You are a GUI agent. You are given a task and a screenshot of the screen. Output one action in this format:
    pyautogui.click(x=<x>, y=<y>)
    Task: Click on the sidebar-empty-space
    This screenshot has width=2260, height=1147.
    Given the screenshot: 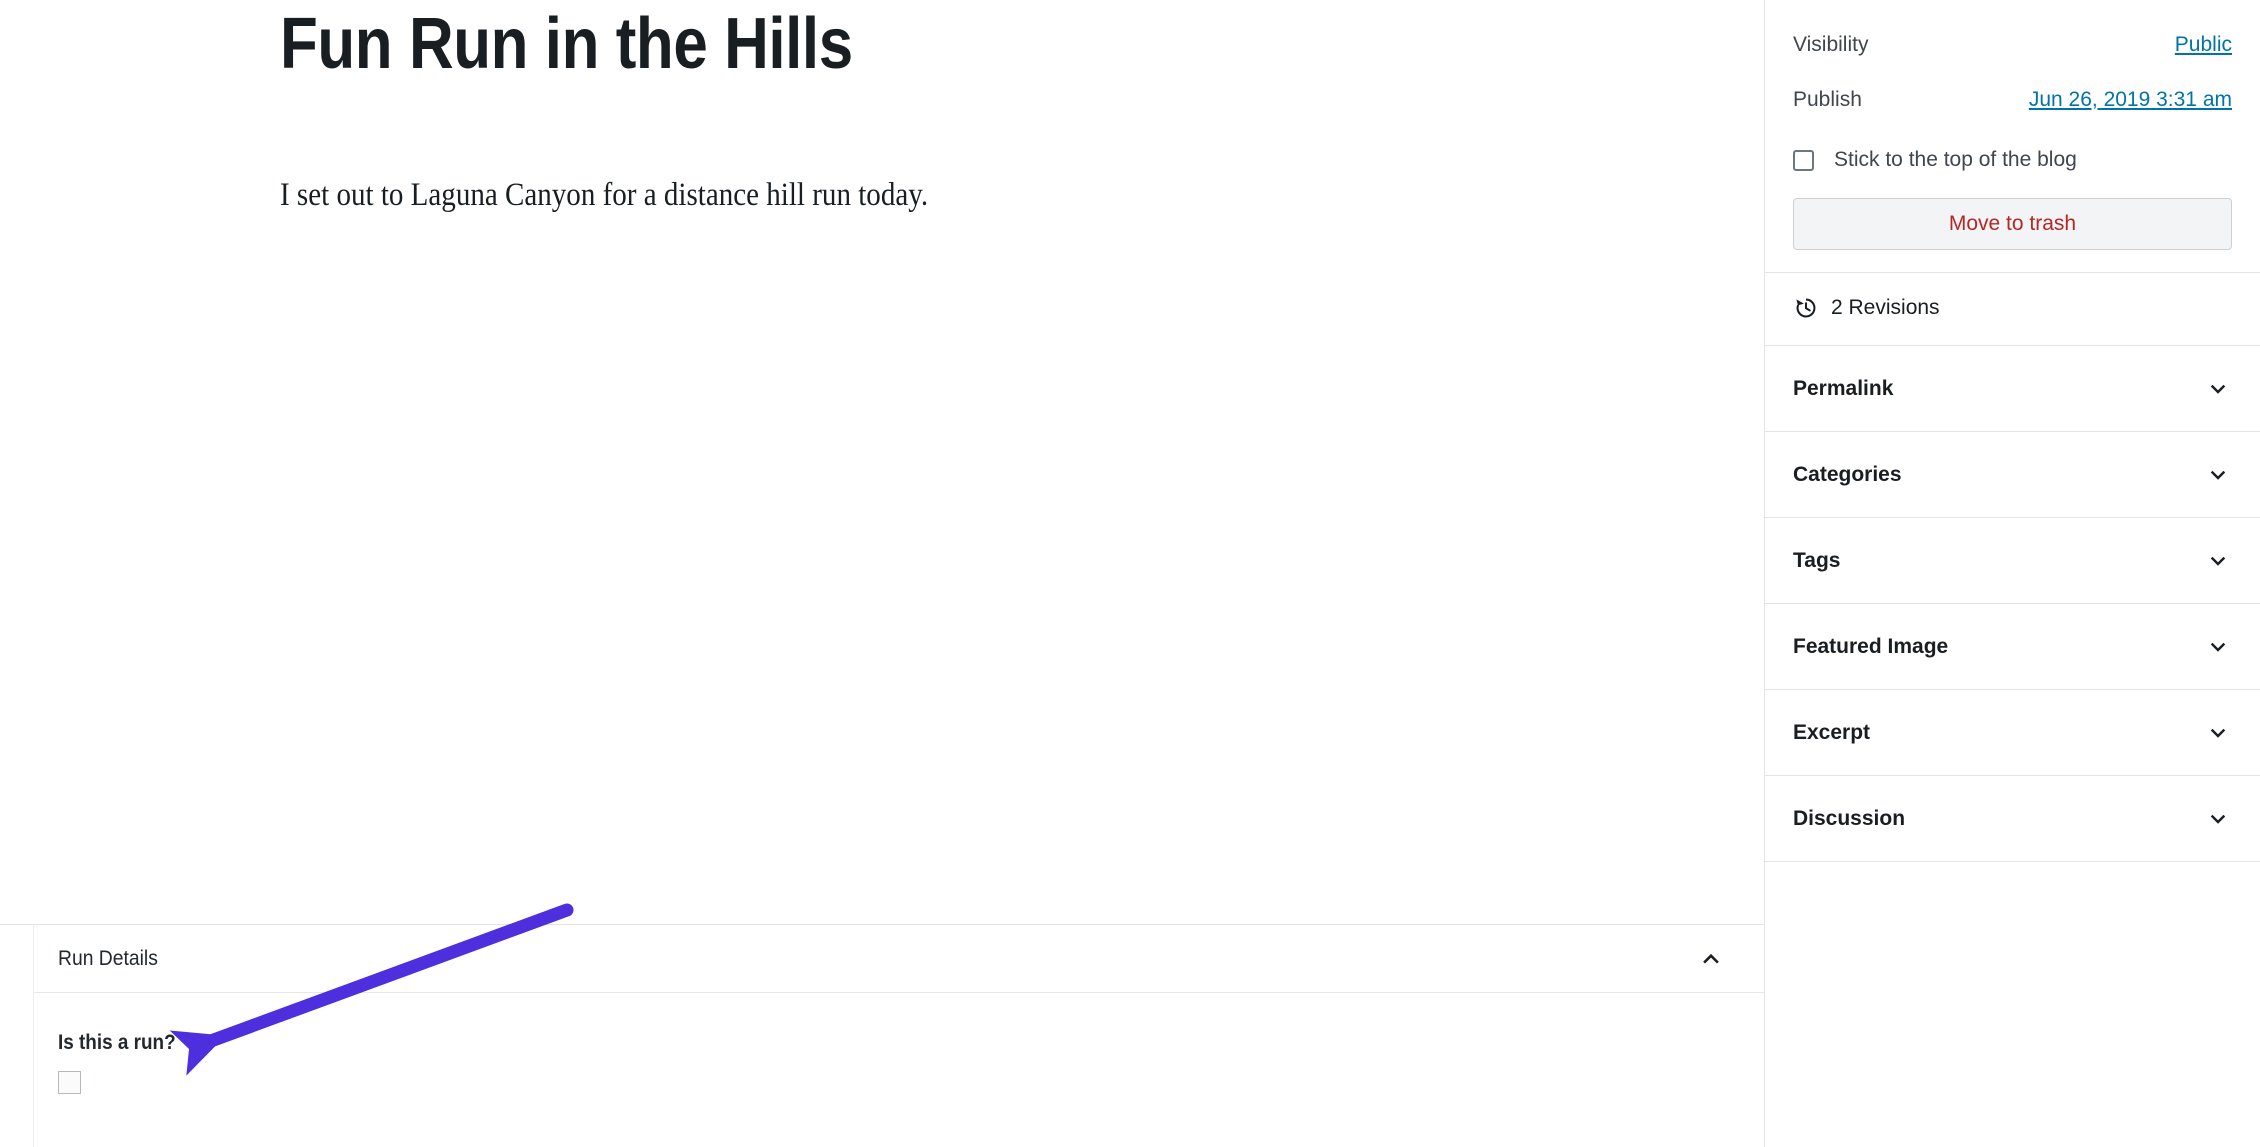 What is the action you would take?
    pyautogui.click(x=2012, y=1004)
    